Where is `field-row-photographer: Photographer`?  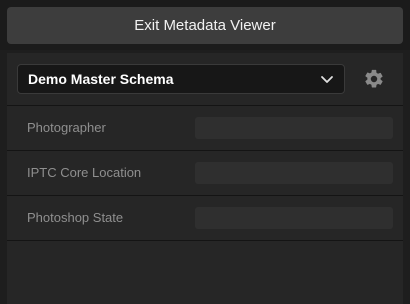
field-row-photographer: Photographer is located at coordinates (205, 127).